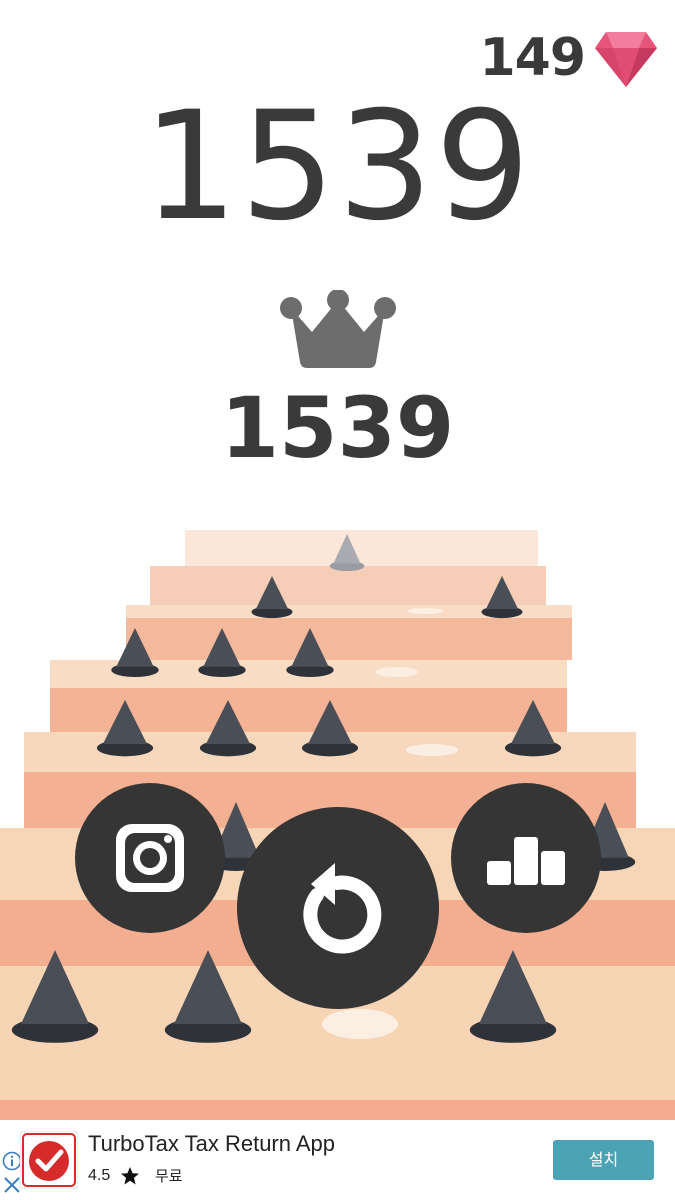  I want to click on ad-title: TurboTax Tax Return App, so click(211, 1144).